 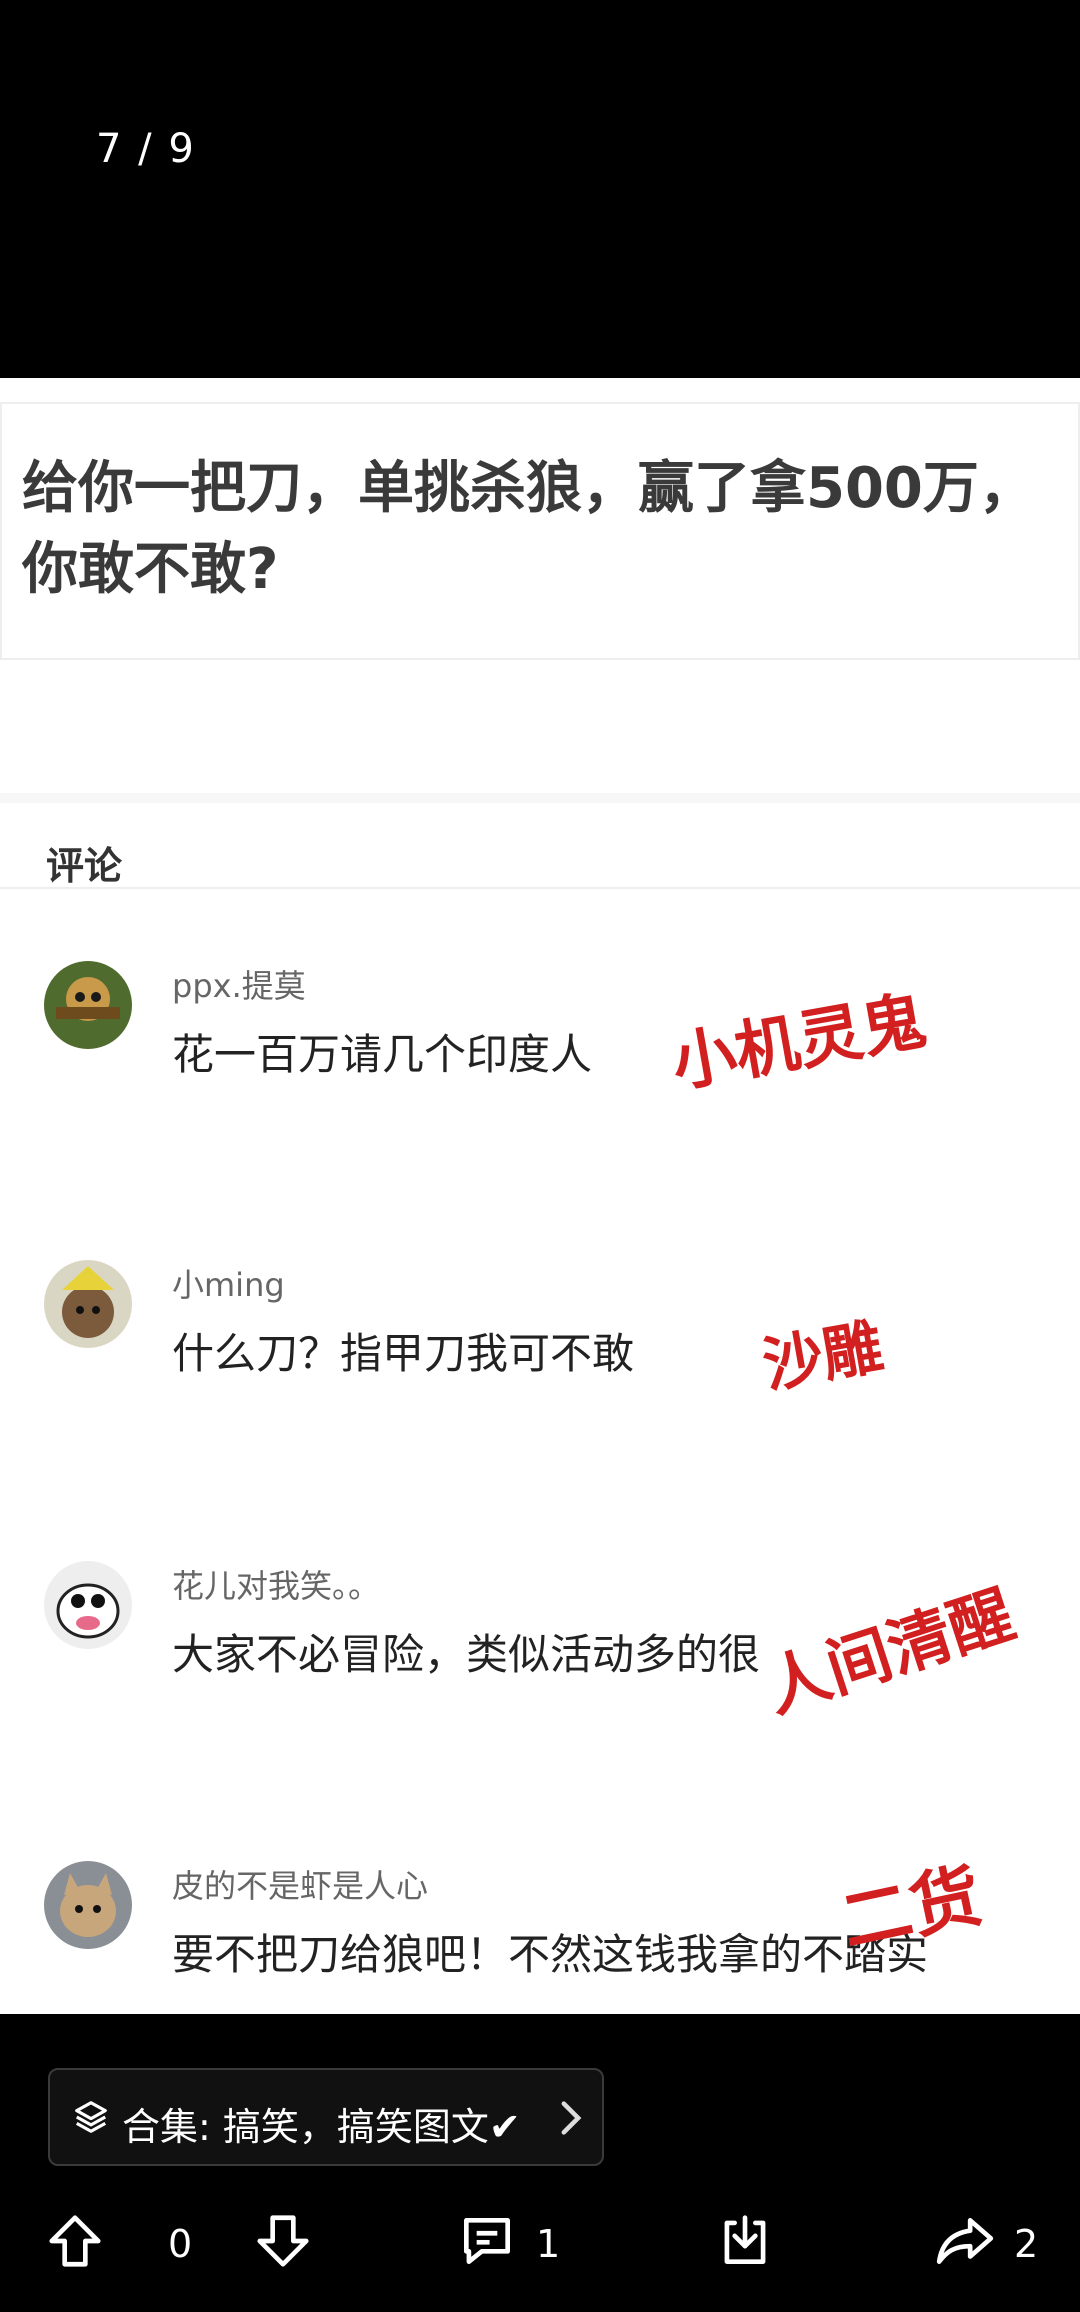 I want to click on upvote-button, so click(x=75, y=2245).